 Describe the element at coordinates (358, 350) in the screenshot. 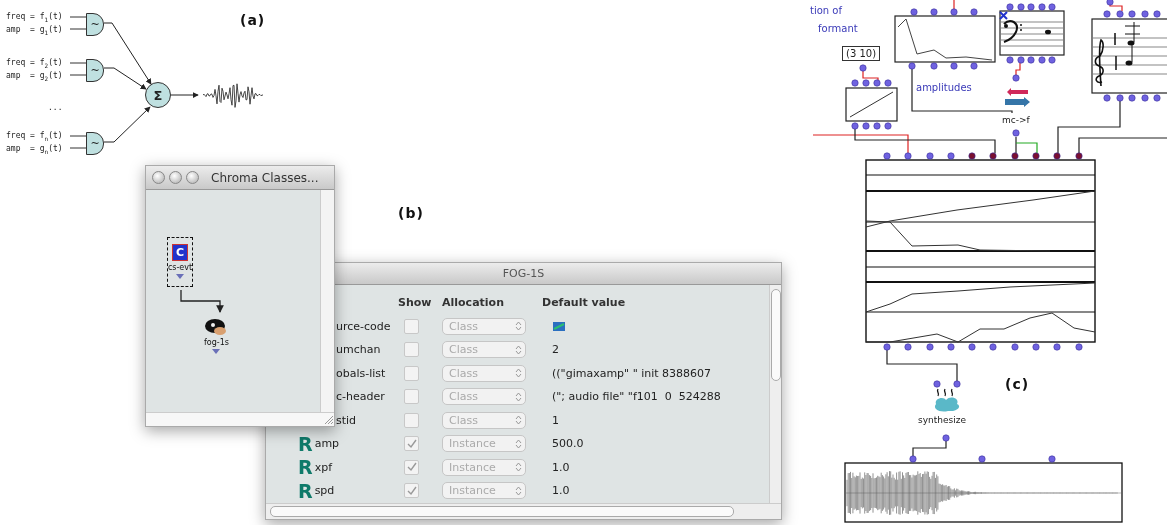

I see `slot-name: umchan` at that location.